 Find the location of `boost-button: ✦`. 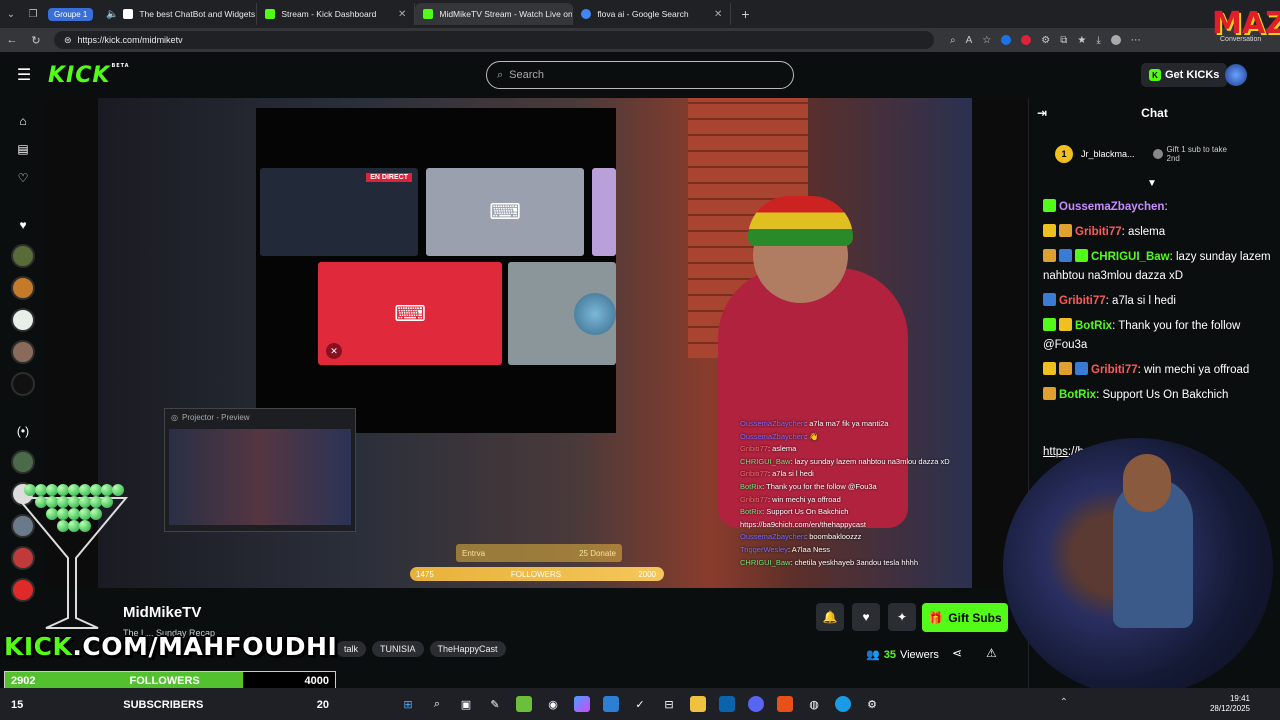

boost-button: ✦ is located at coordinates (902, 617).